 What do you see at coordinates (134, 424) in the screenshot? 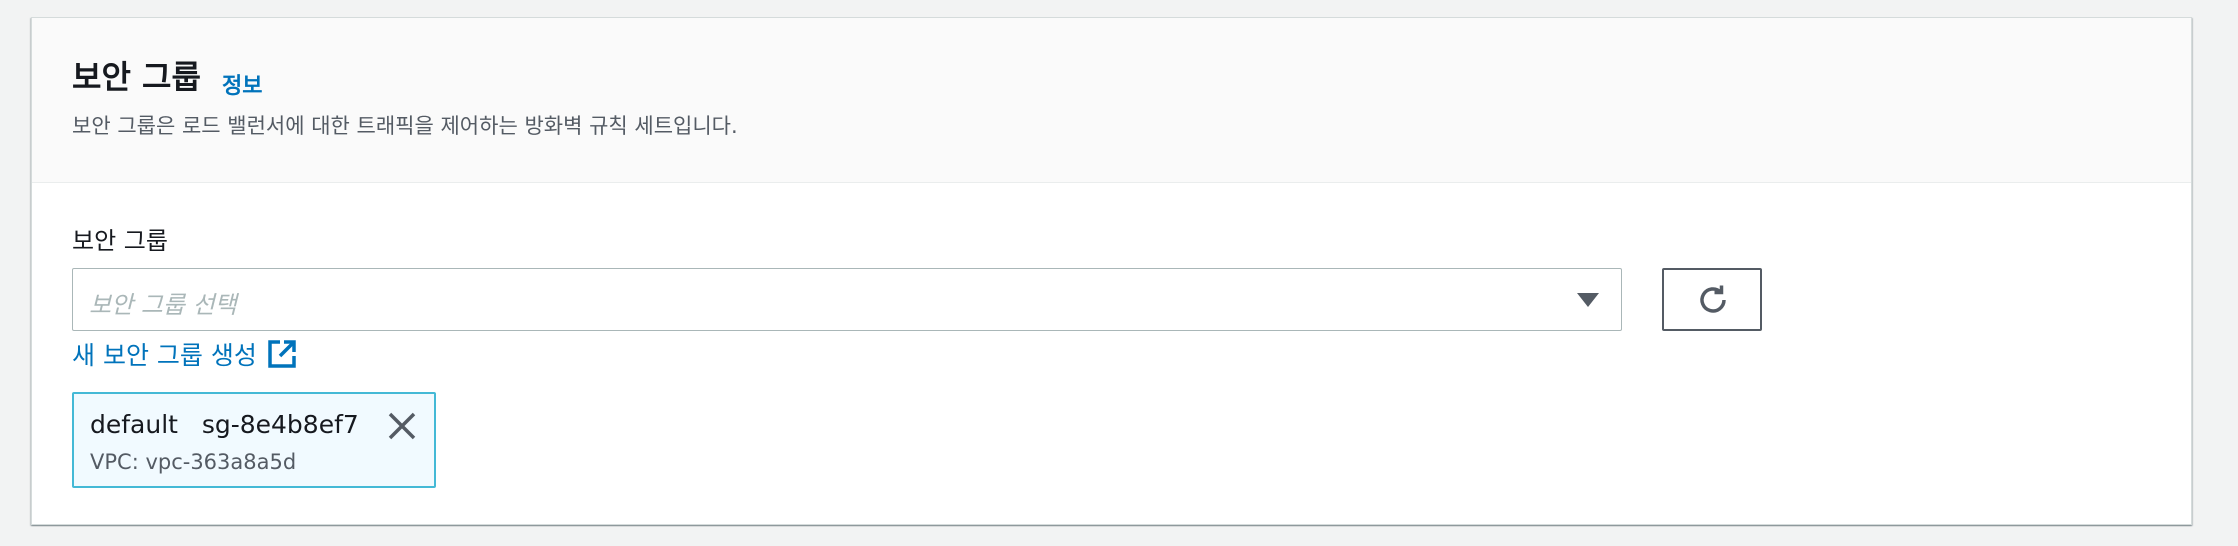
I see `token-name: default` at bounding box center [134, 424].